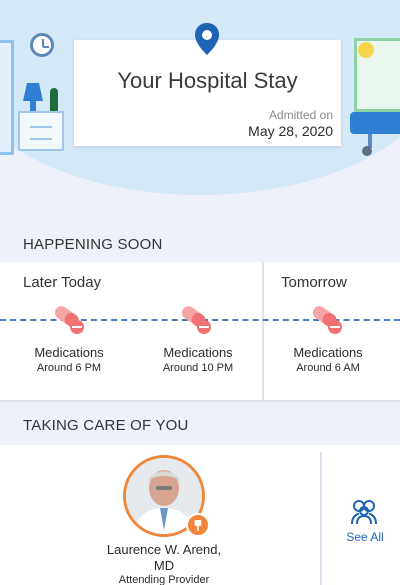  Describe the element at coordinates (263, 332) in the screenshot. I see `column-divider` at that location.